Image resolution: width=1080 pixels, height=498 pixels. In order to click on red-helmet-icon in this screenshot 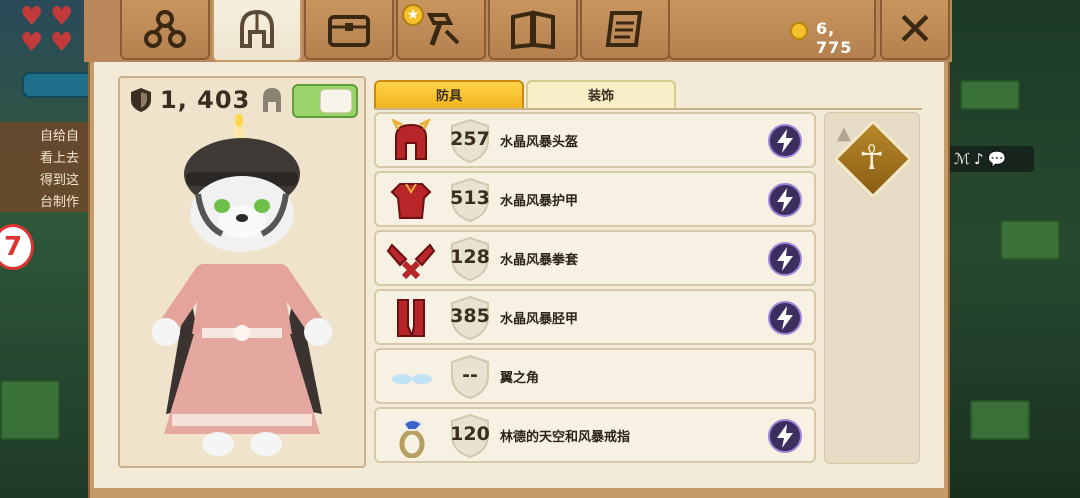, I will do `click(411, 139)`.